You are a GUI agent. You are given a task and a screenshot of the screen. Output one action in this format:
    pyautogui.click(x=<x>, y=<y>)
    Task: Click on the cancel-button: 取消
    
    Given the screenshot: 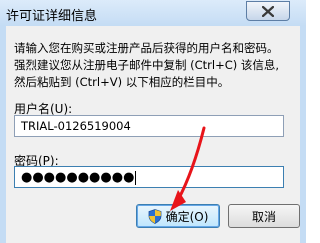 What is the action you would take?
    pyautogui.click(x=264, y=216)
    